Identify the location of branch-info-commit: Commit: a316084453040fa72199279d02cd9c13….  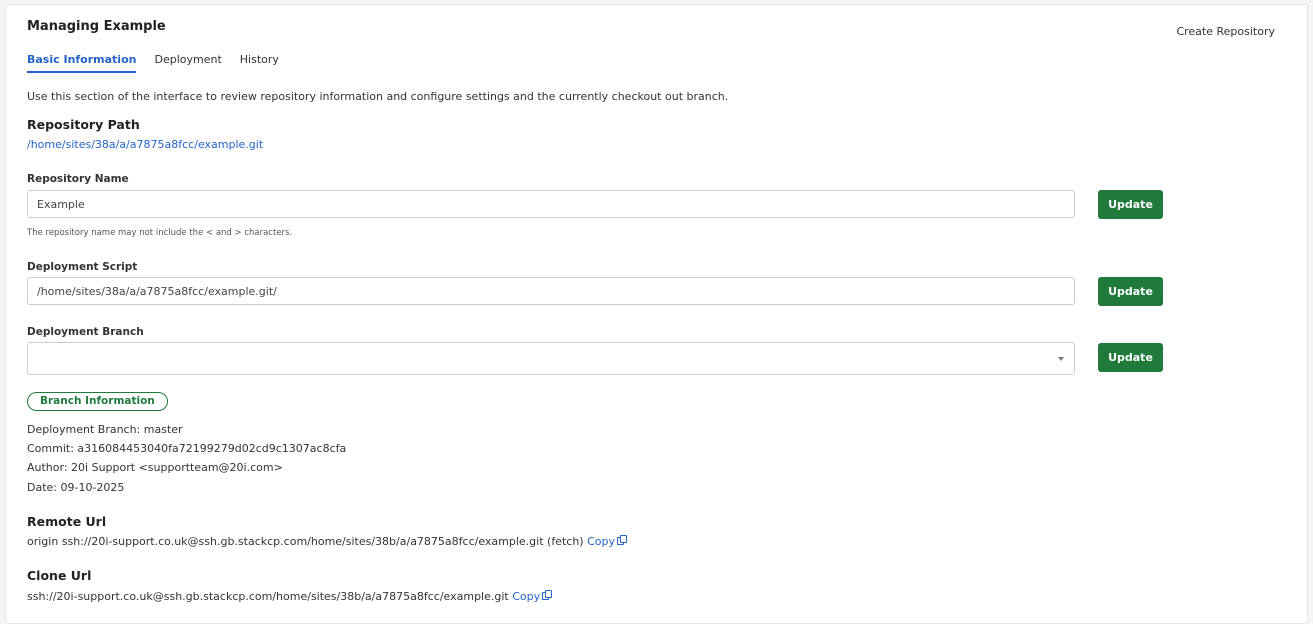
(187, 448).